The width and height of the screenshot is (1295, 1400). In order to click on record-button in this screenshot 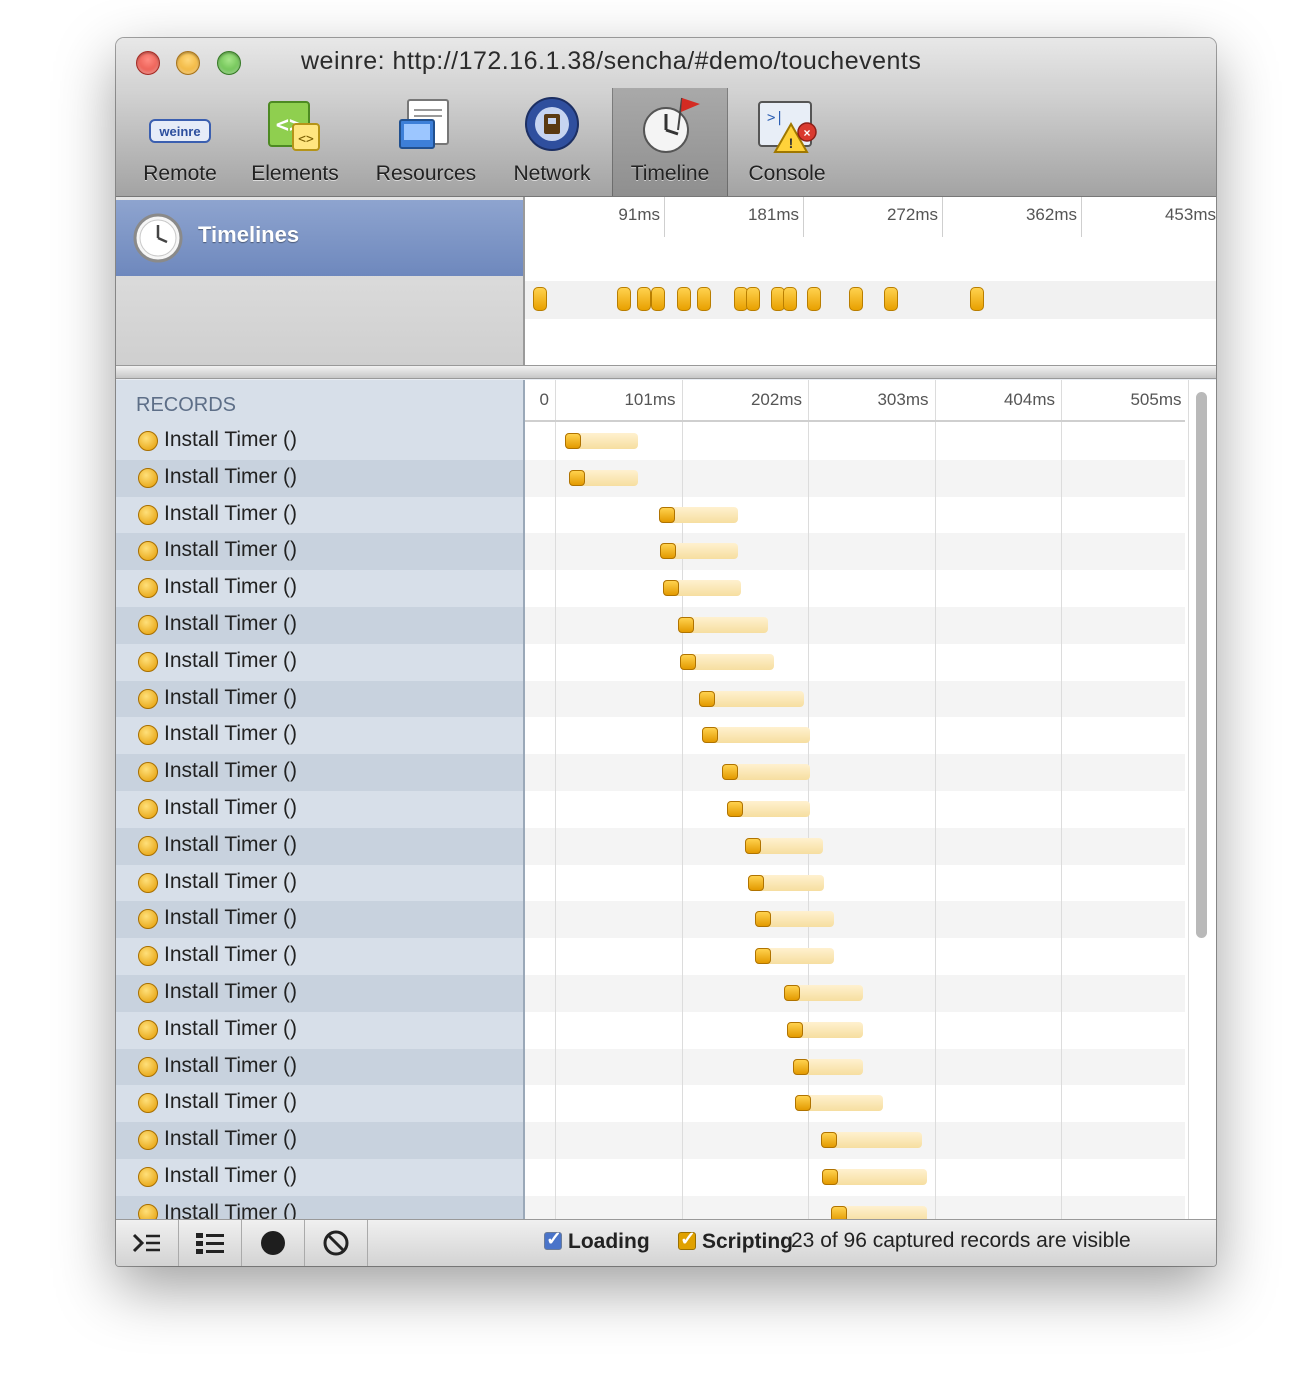, I will do `click(273, 1243)`.